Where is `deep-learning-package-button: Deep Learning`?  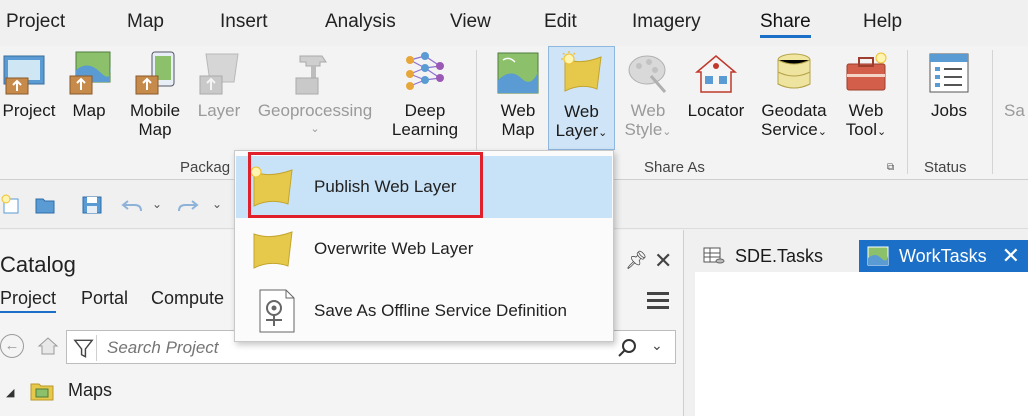
deep-learning-package-button: Deep Learning is located at coordinates (425, 98).